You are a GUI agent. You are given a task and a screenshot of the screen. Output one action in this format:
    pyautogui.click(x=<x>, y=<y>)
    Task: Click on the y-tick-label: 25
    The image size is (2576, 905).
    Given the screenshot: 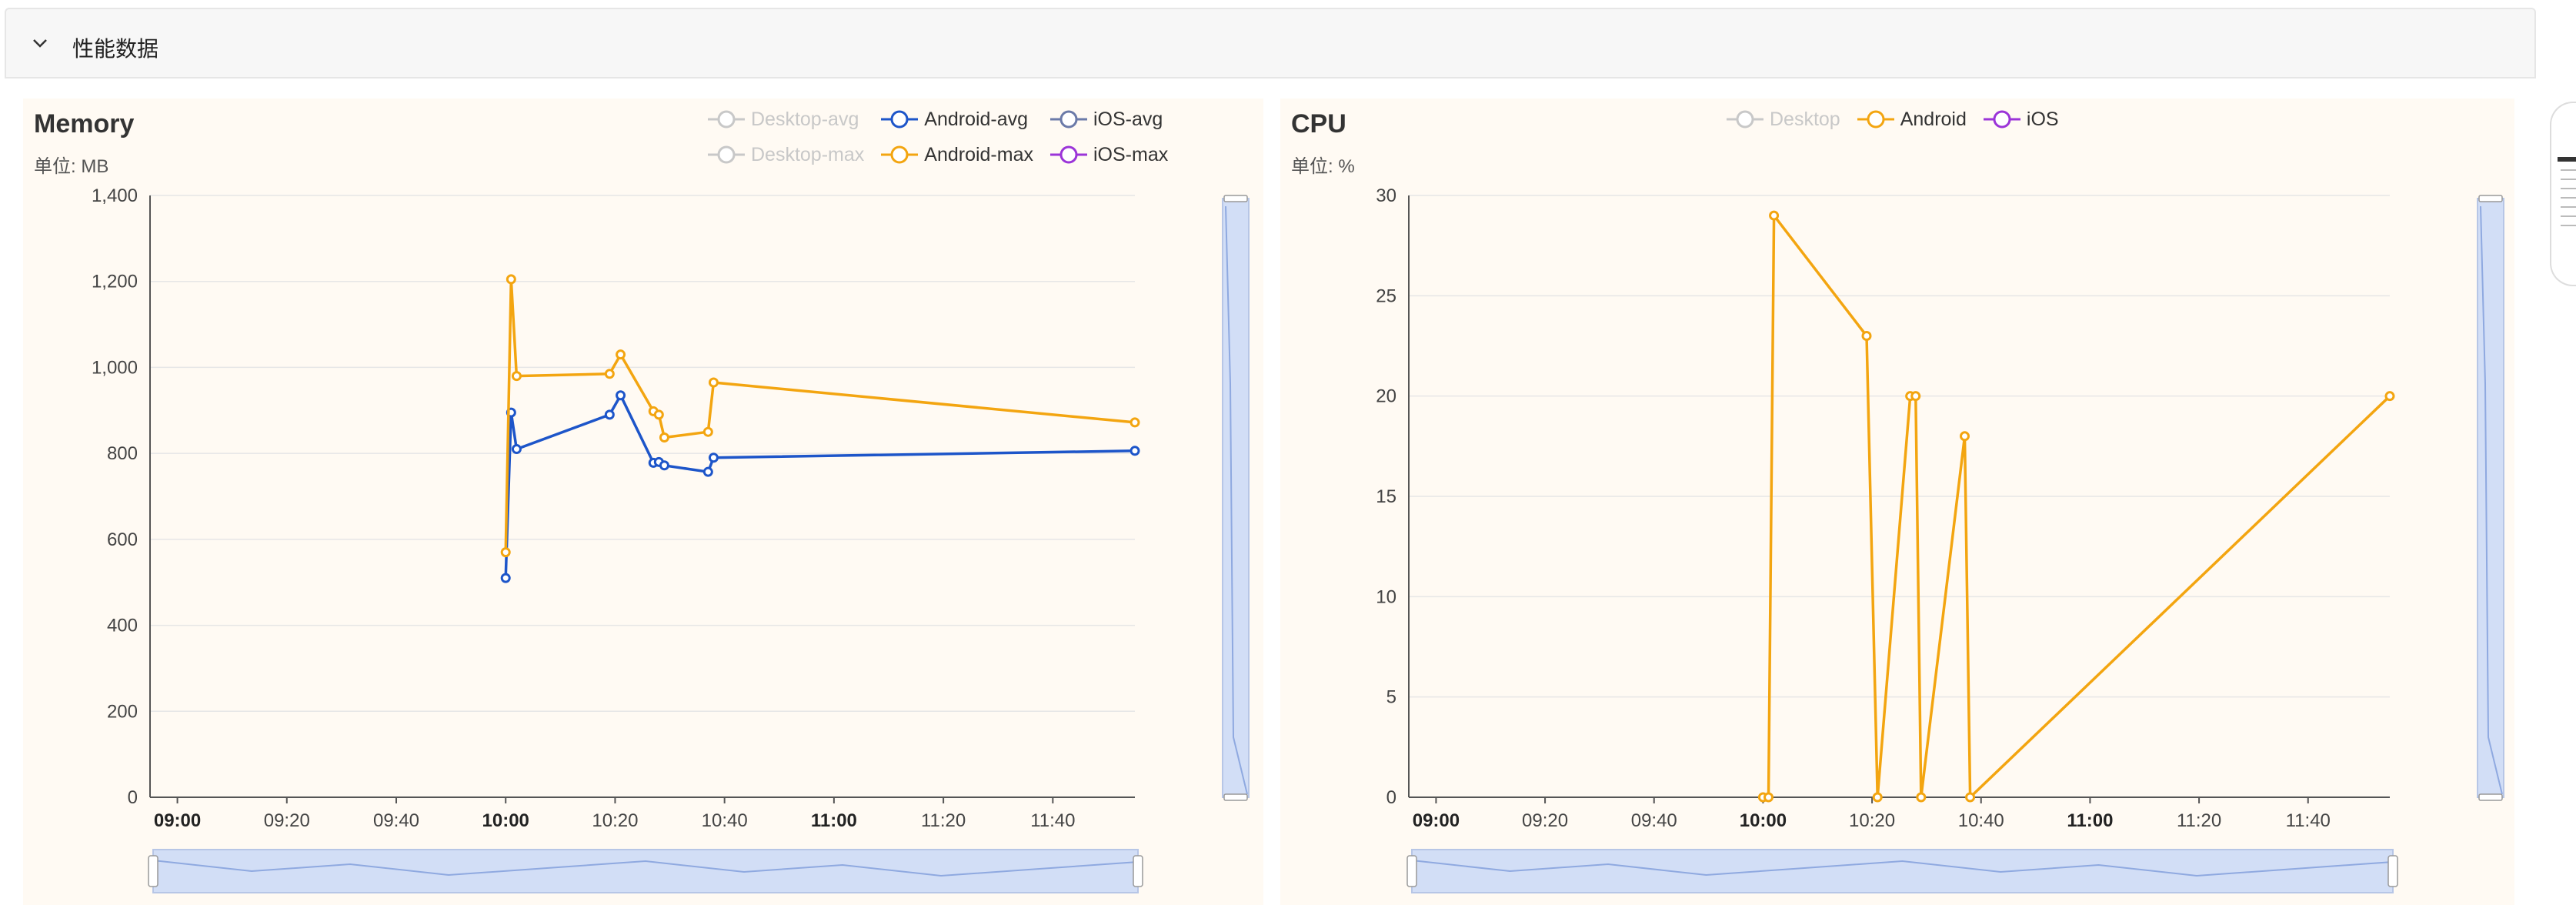 What is the action you would take?
    pyautogui.click(x=1386, y=296)
    